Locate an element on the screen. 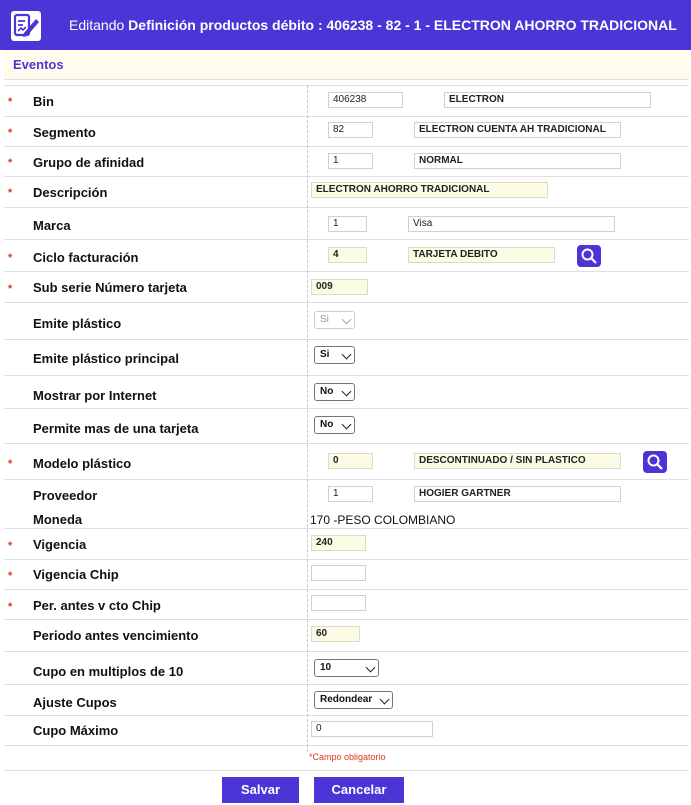 Image resolution: width=691 pixels, height=805 pixels. grupo-desc-field: NORMAL is located at coordinates (517, 161).